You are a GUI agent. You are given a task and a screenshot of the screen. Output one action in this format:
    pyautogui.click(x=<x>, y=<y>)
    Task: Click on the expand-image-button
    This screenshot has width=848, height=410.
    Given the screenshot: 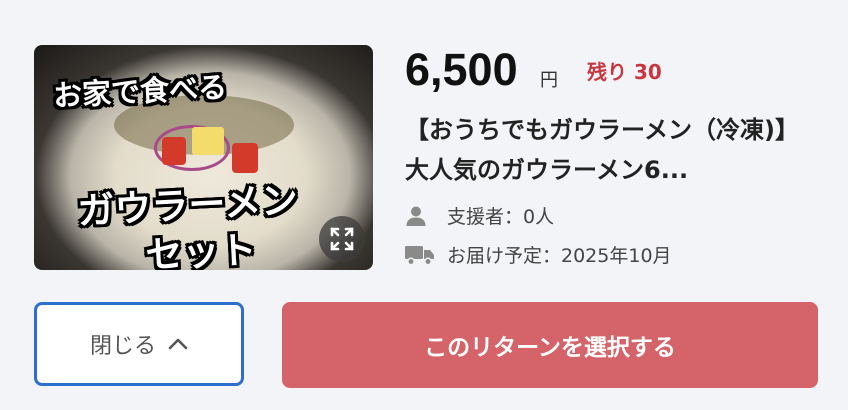 What is the action you would take?
    pyautogui.click(x=342, y=239)
    